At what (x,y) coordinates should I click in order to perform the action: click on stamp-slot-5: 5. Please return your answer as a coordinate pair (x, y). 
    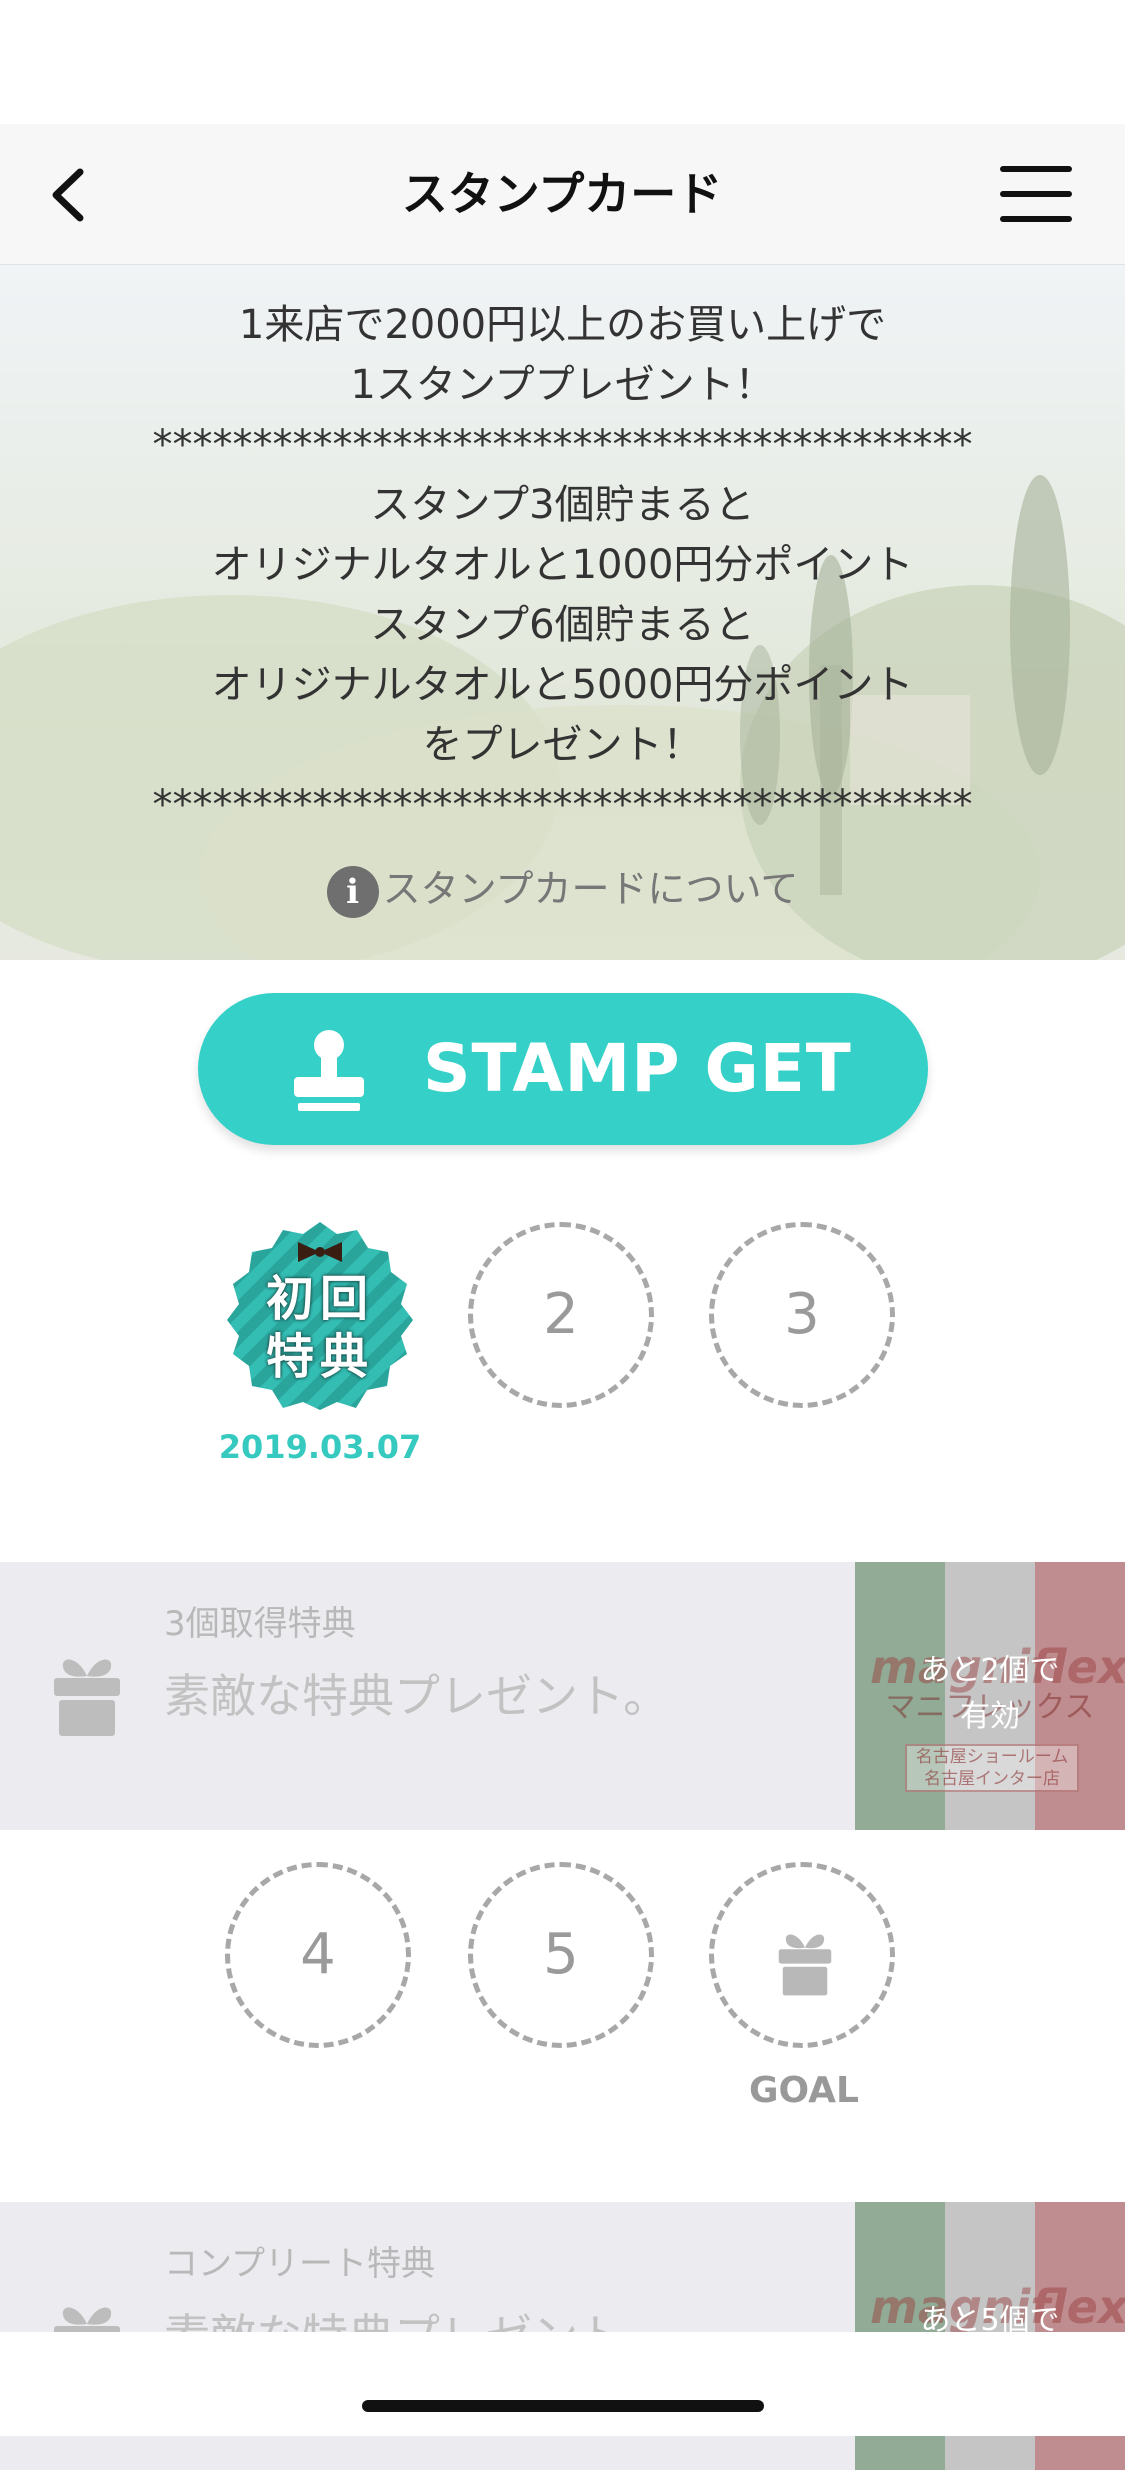
    Looking at the image, I should click on (561, 1955).